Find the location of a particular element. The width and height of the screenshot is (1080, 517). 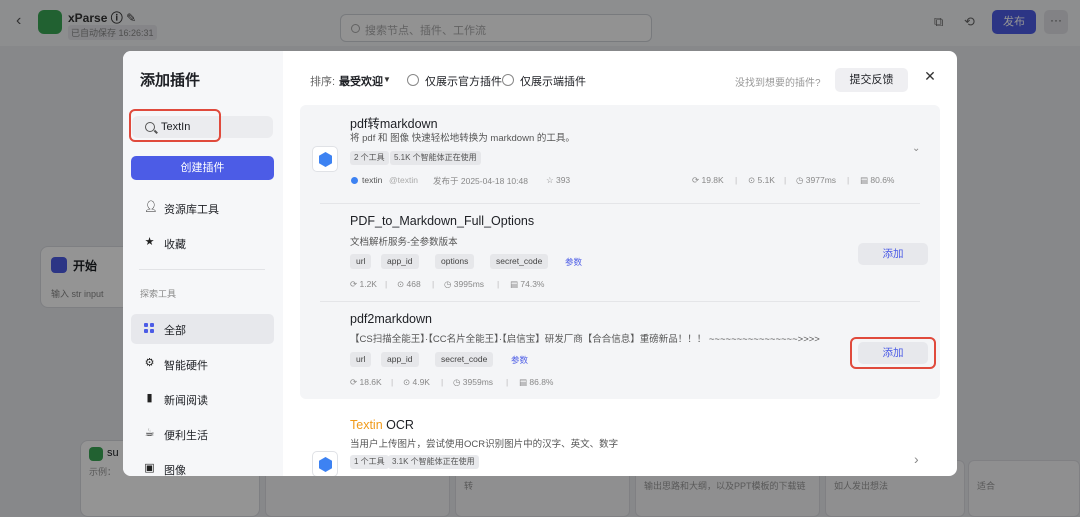

author-avatar is located at coordinates (354, 180).